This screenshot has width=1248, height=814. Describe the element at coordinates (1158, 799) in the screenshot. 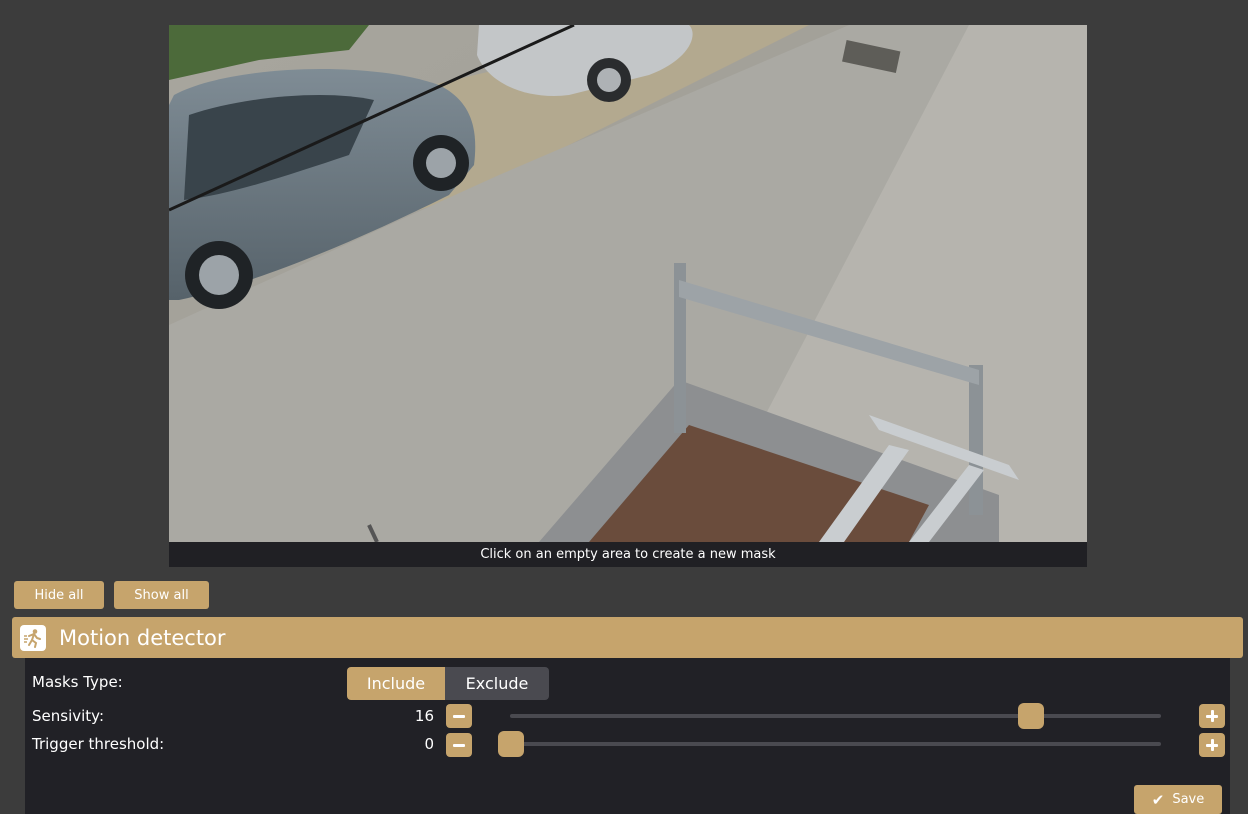

I see `check-icon: ✔` at that location.